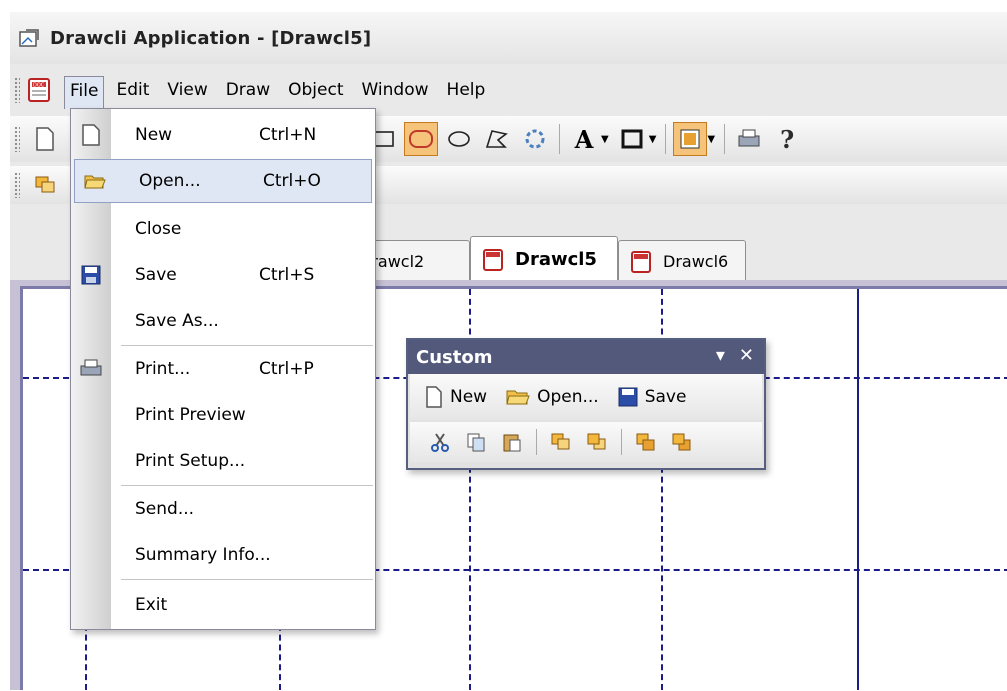 The height and width of the screenshot is (691, 1007). I want to click on custom-new-button: New, so click(455, 397).